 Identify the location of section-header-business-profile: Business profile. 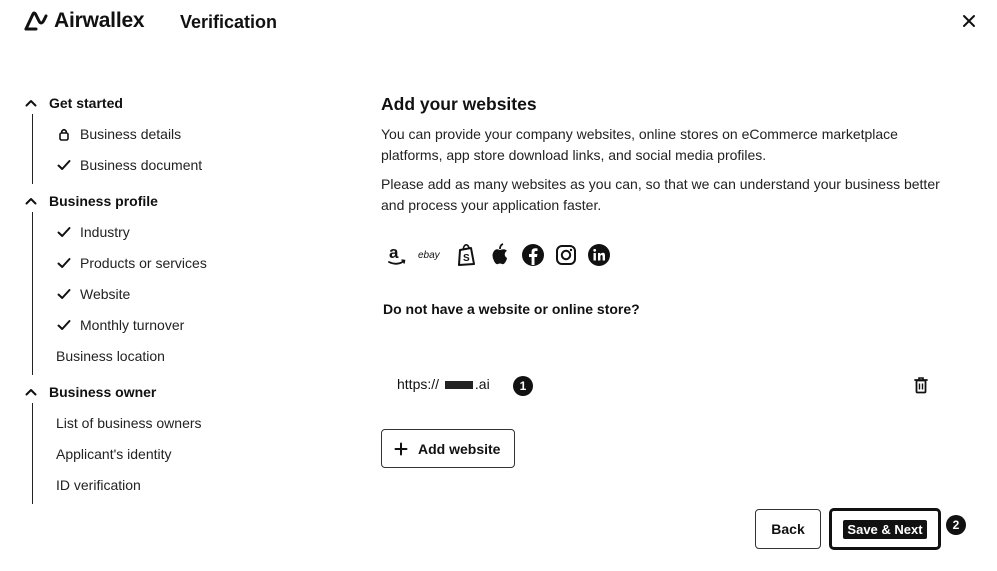
(175, 201).